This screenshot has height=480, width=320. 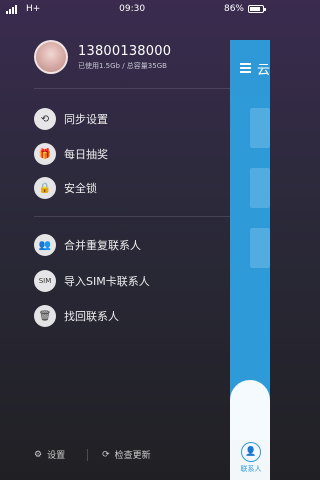 I want to click on battery-percent: 86%, so click(x=233, y=9).